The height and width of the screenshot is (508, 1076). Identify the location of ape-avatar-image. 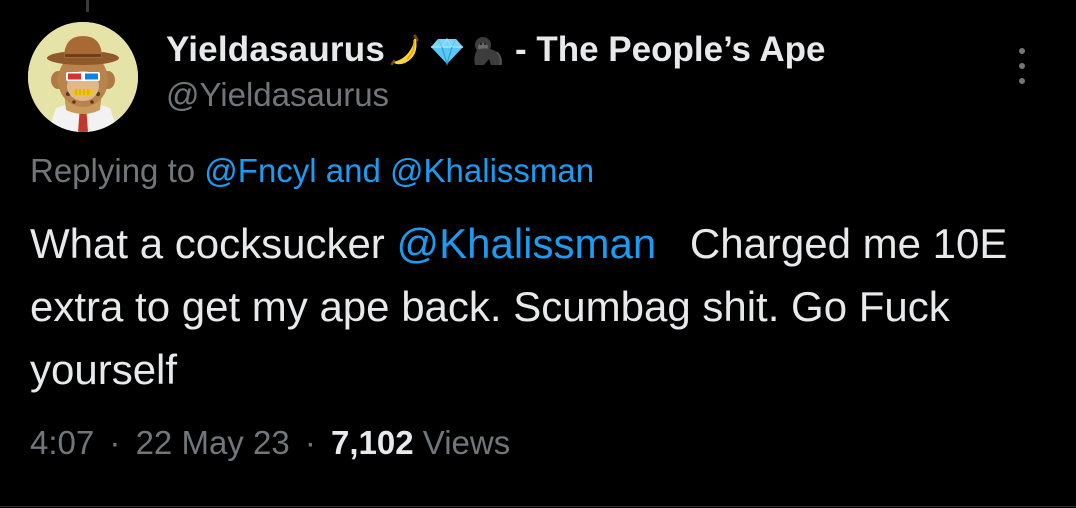
(83, 77).